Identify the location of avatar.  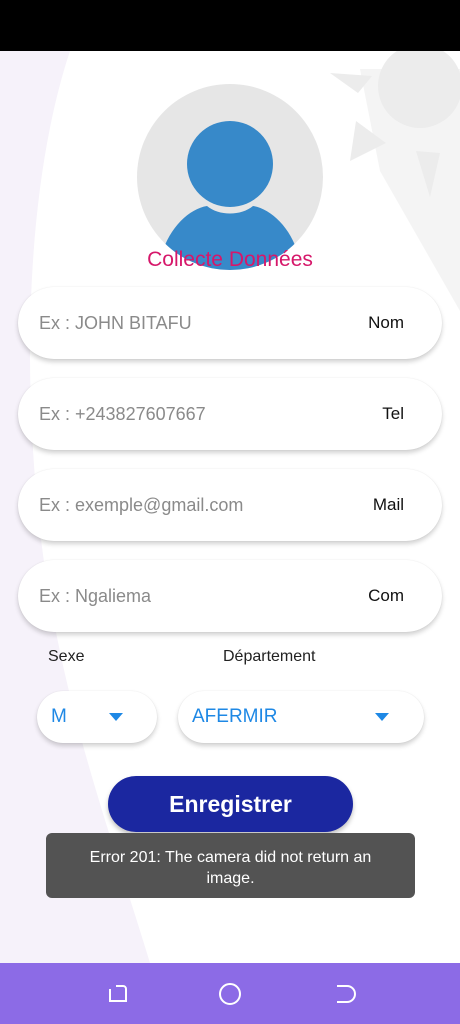
(230, 177).